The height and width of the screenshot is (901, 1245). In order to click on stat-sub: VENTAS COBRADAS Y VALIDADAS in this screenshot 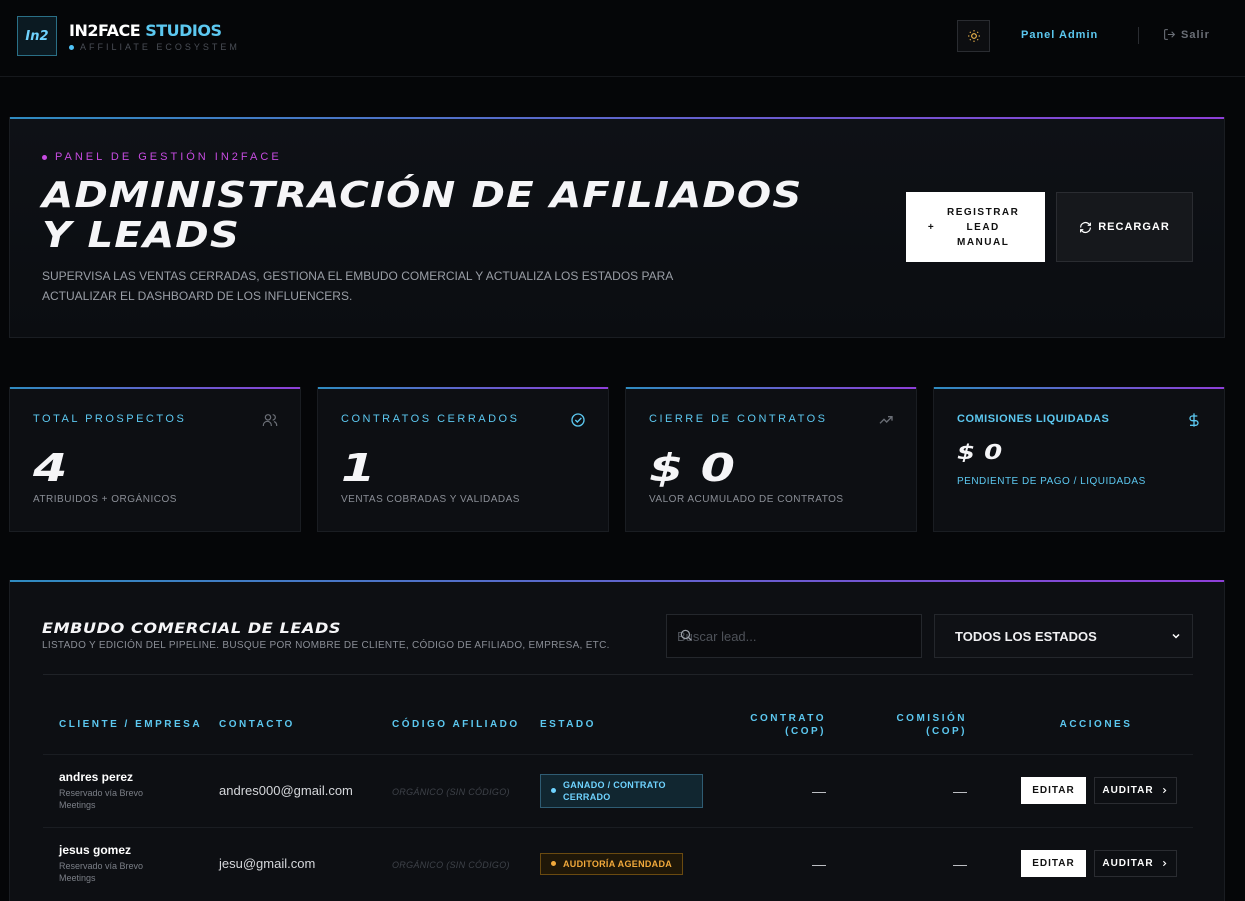, I will do `click(430, 499)`.